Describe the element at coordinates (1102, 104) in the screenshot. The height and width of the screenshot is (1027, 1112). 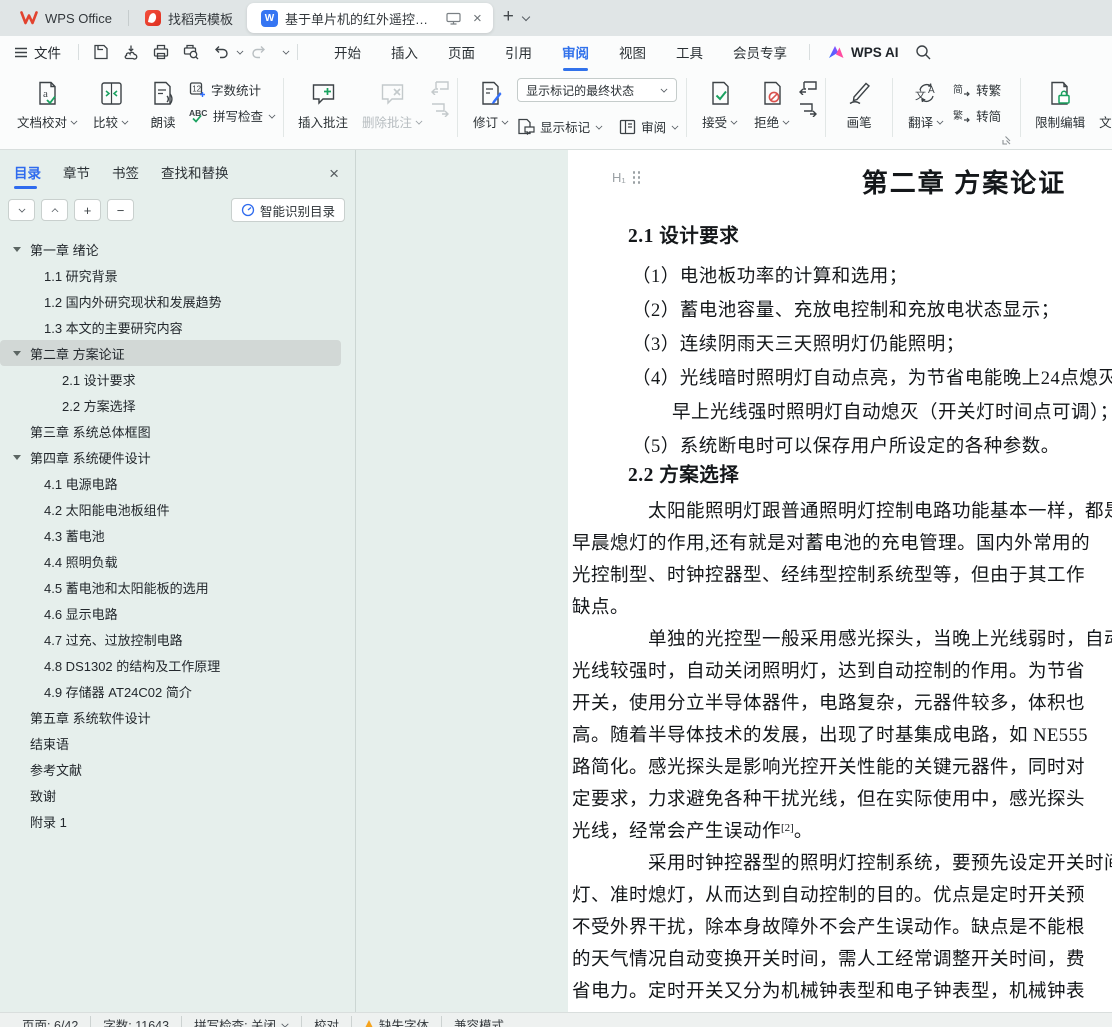
I see `encrypt-doc-button: 文档加密` at that location.